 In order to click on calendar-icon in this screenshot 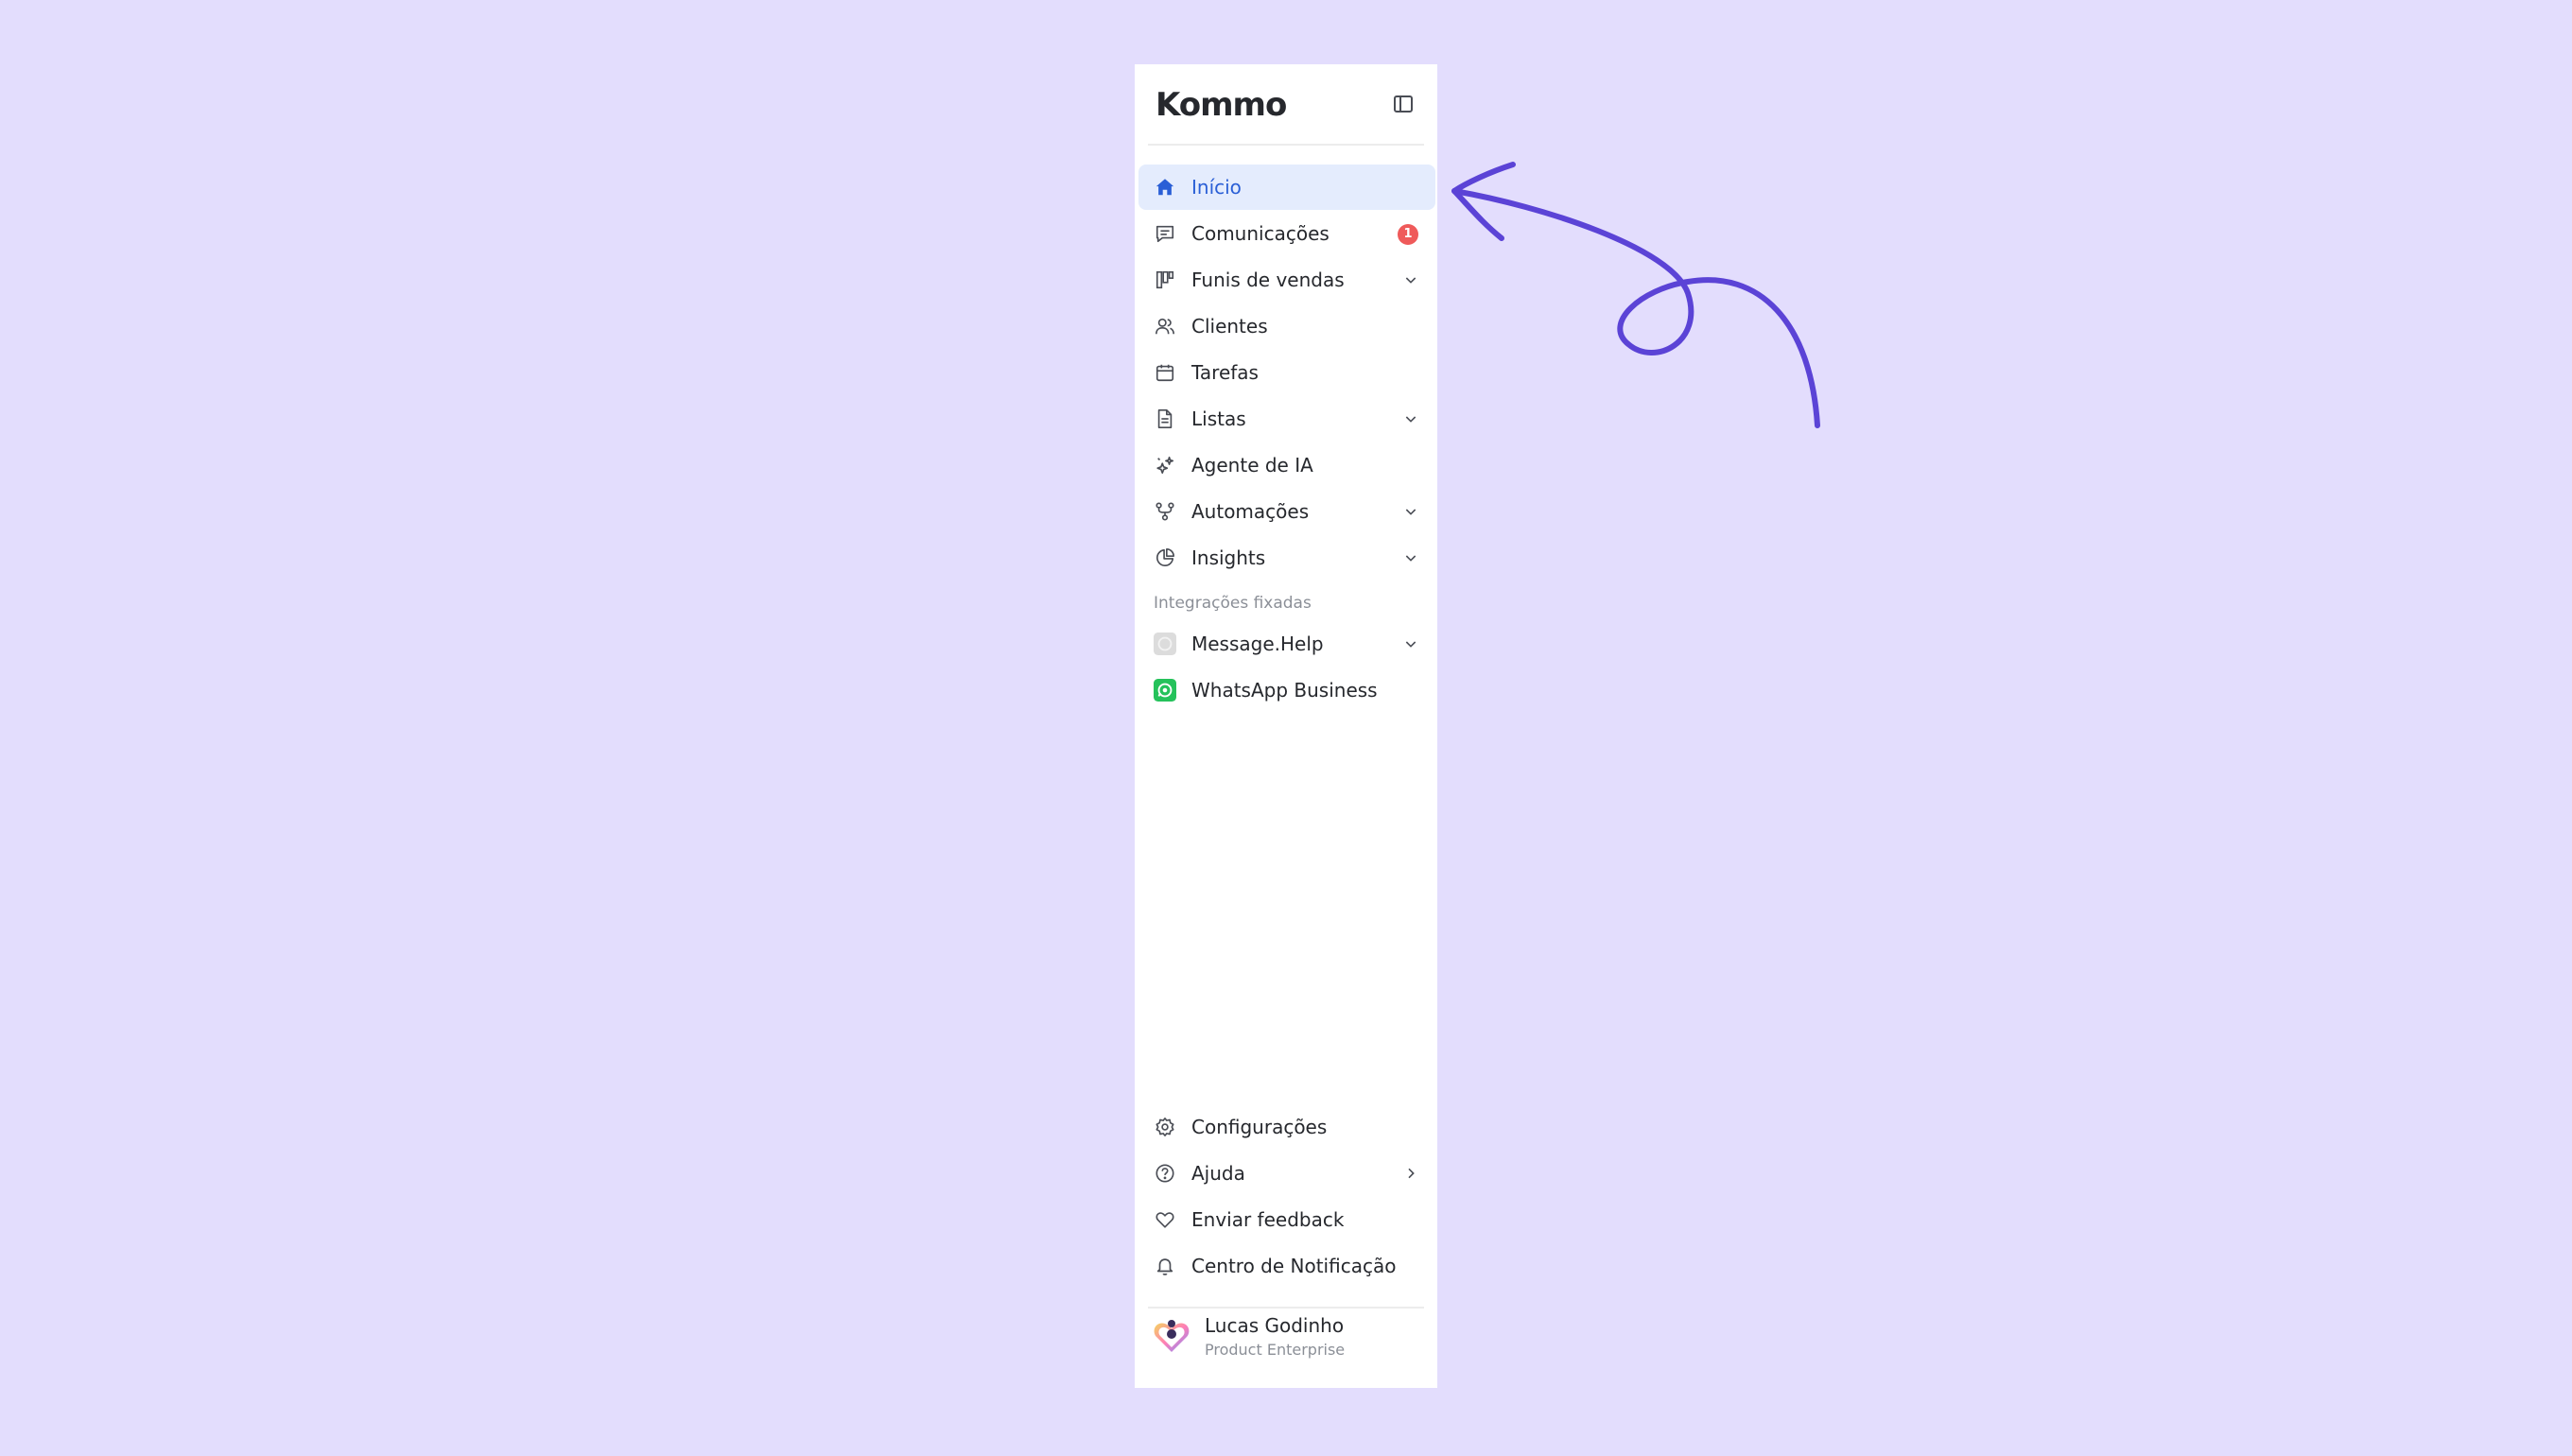, I will do `click(1165, 372)`.